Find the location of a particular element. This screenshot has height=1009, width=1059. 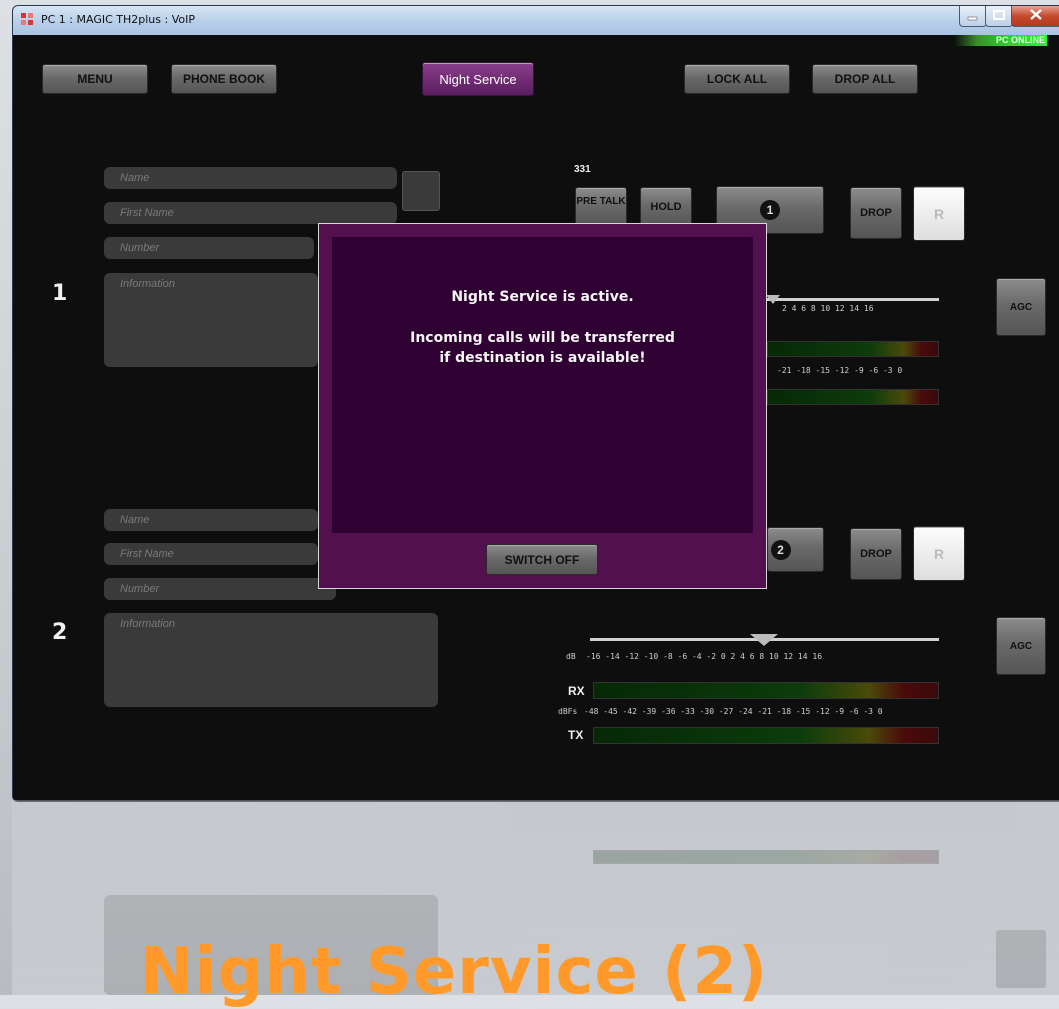

line2-db-label: dB is located at coordinates (571, 656).